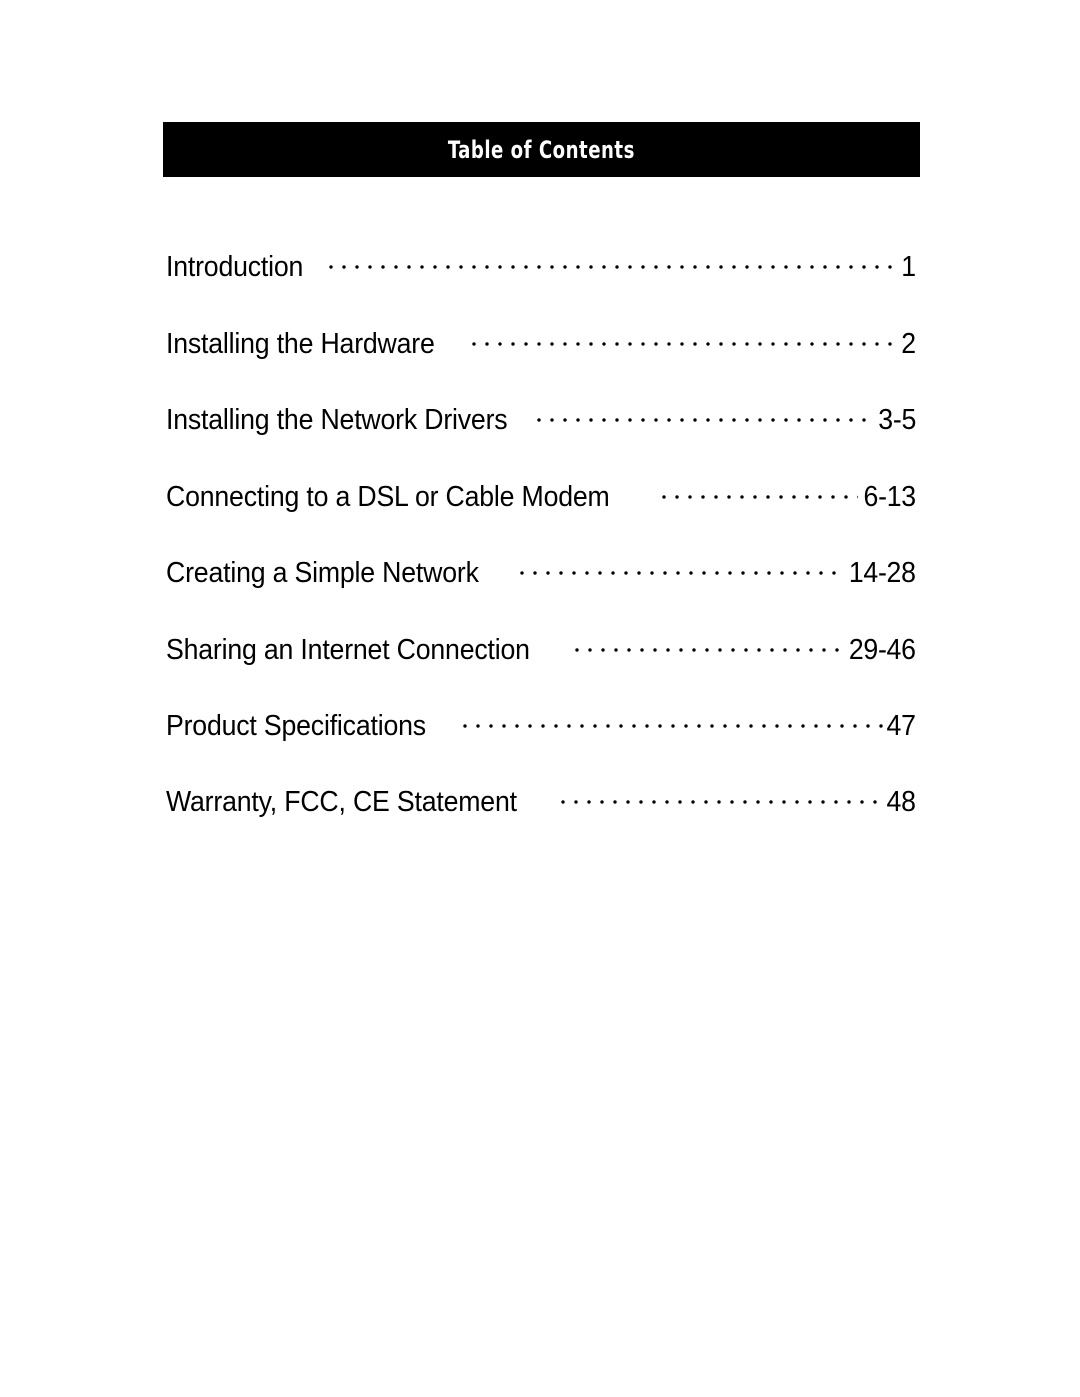 The image size is (1080, 1397). What do you see at coordinates (388, 496) in the screenshot?
I see `toc-entry-label: Connecting to a DSL or Cable Modem` at bounding box center [388, 496].